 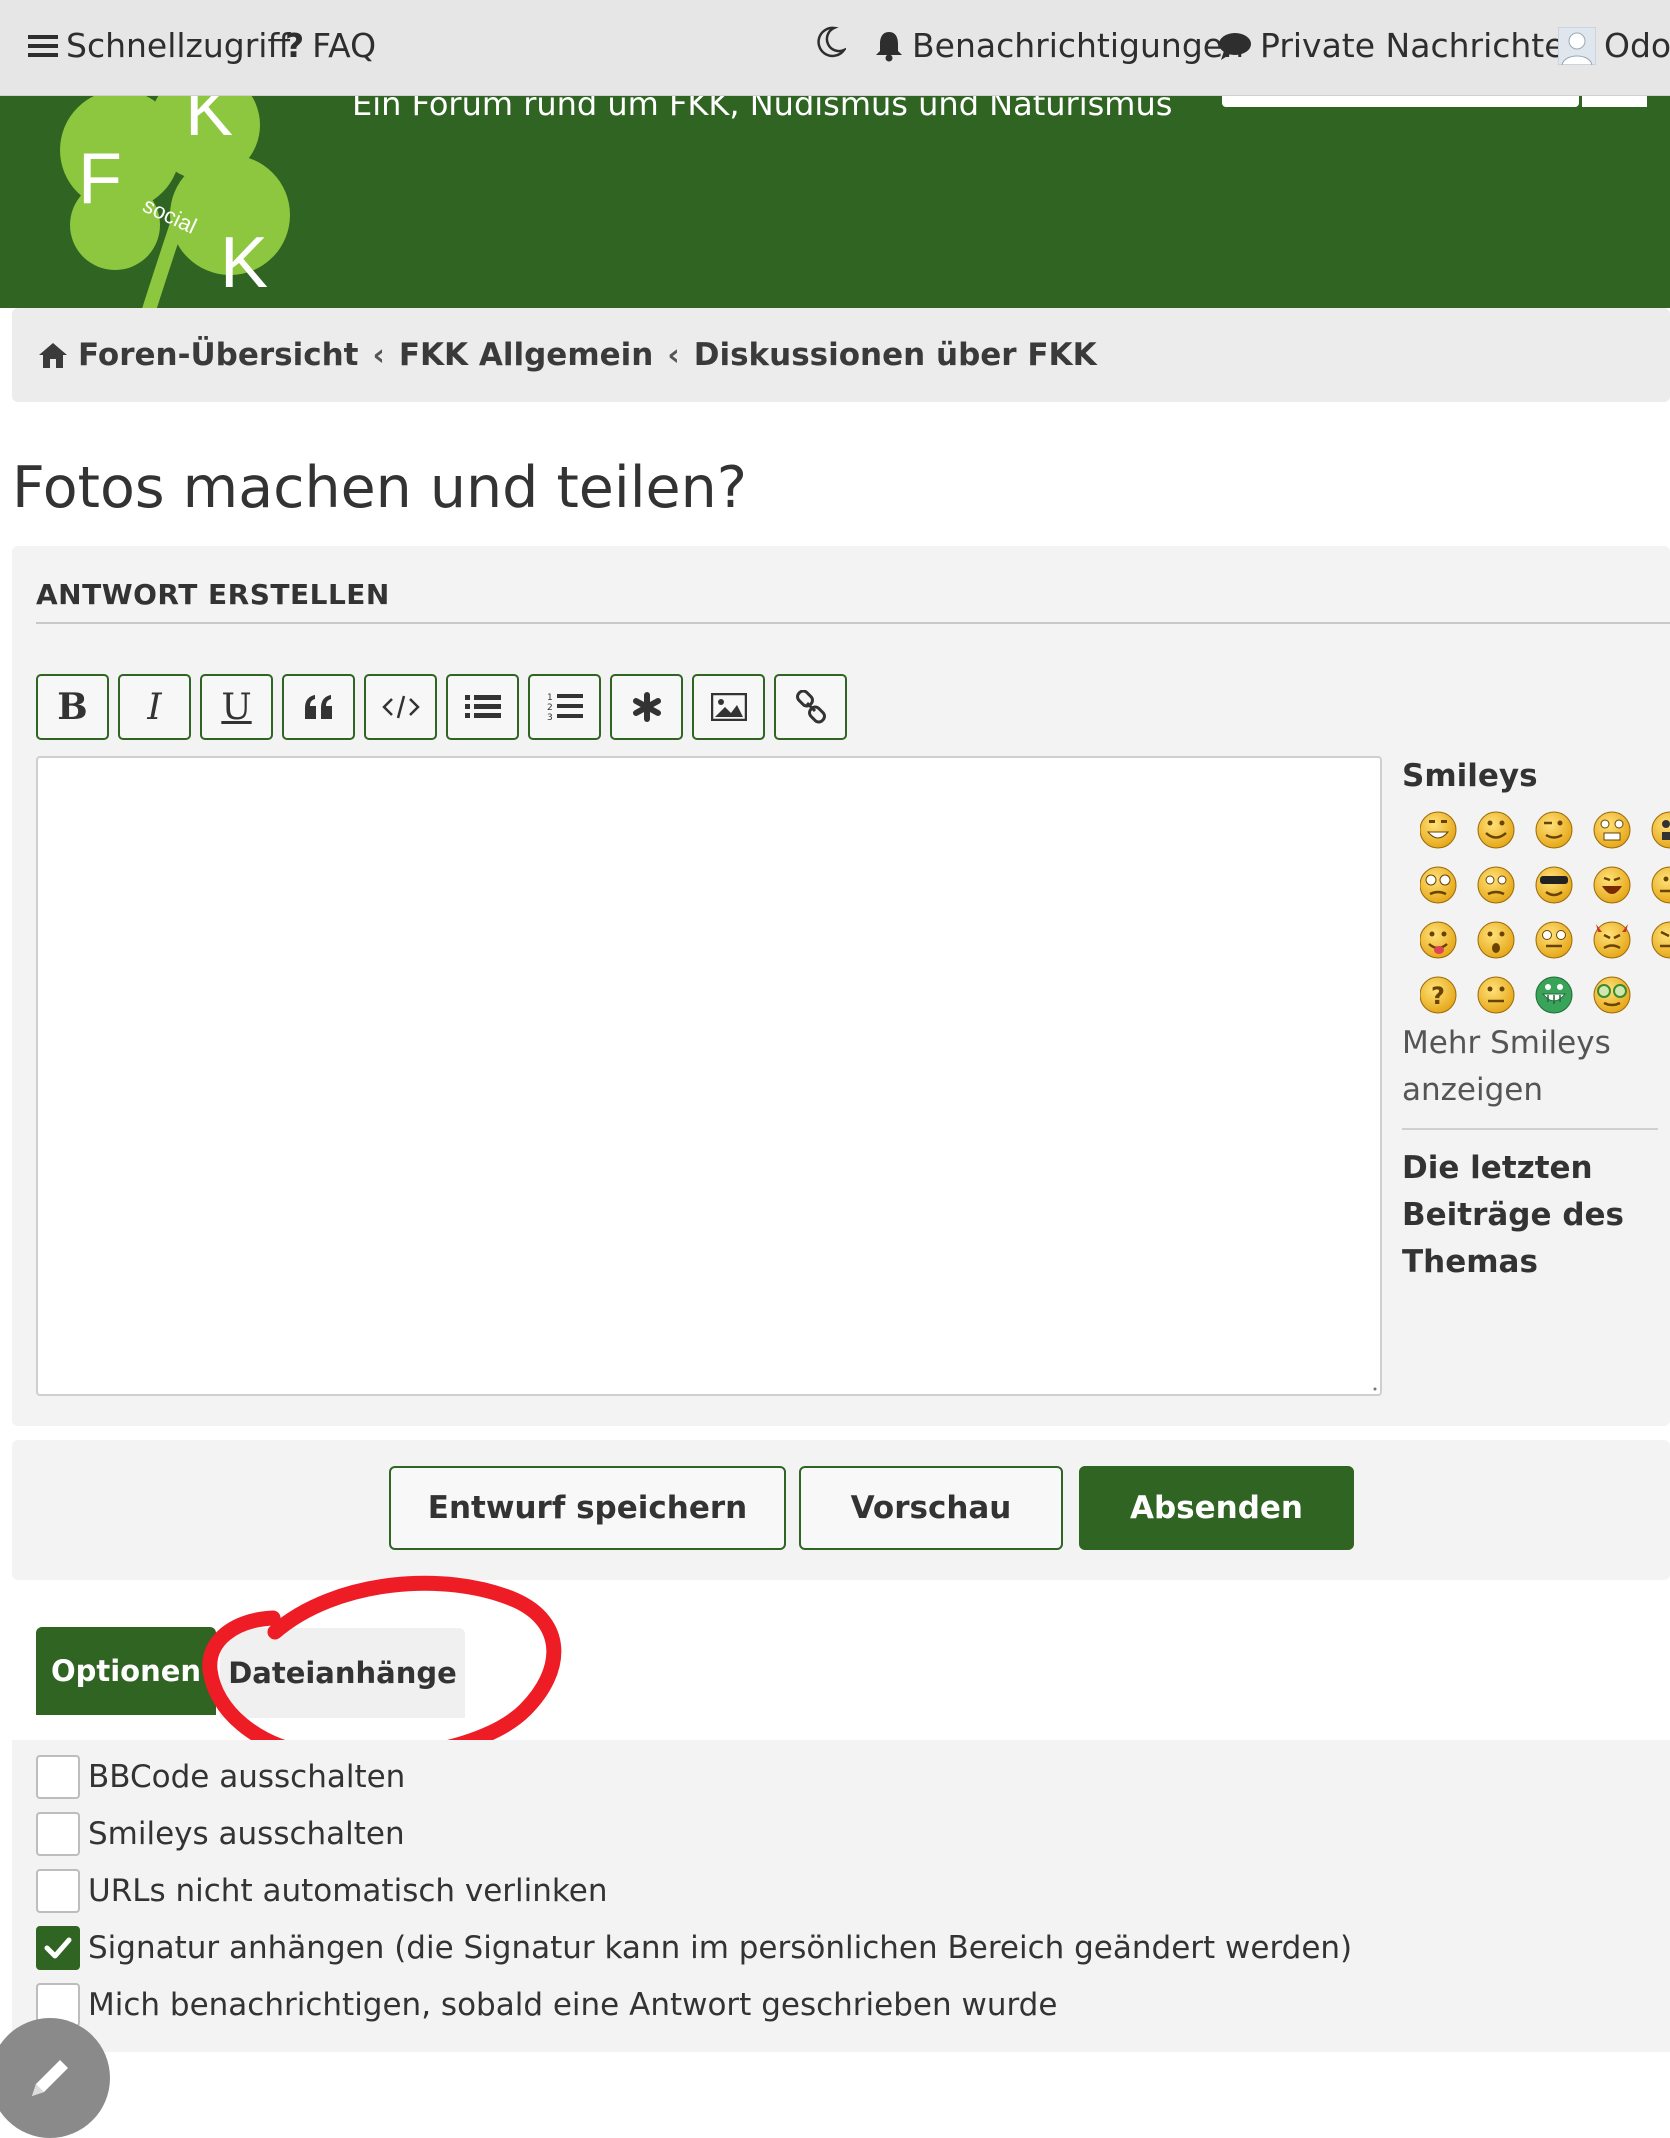 I want to click on underline-button: U, so click(x=236, y=707).